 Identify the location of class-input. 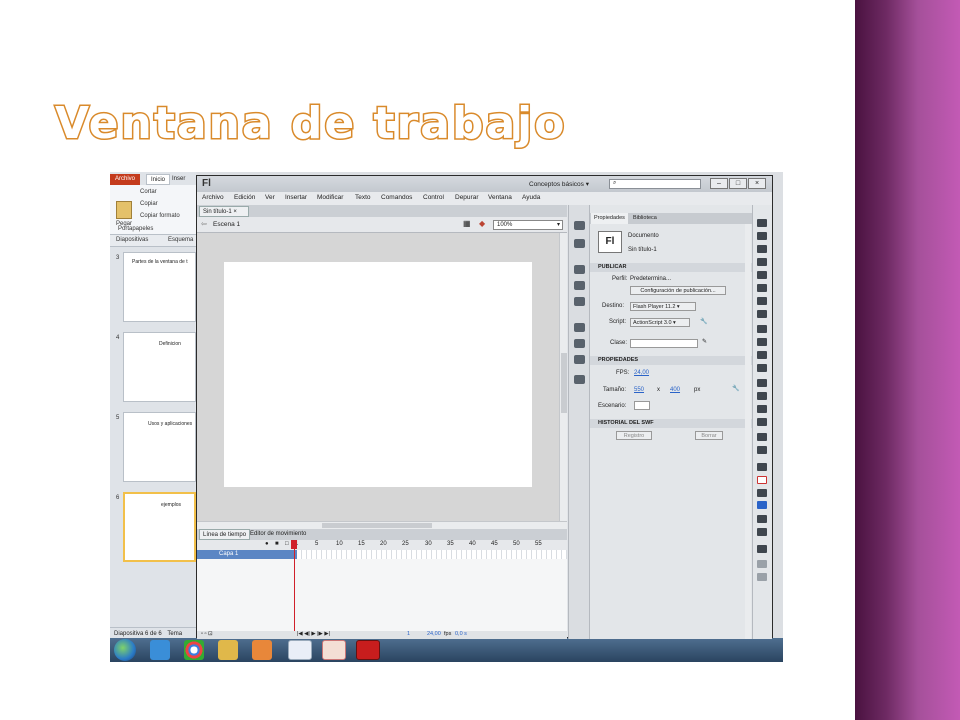
(664, 343).